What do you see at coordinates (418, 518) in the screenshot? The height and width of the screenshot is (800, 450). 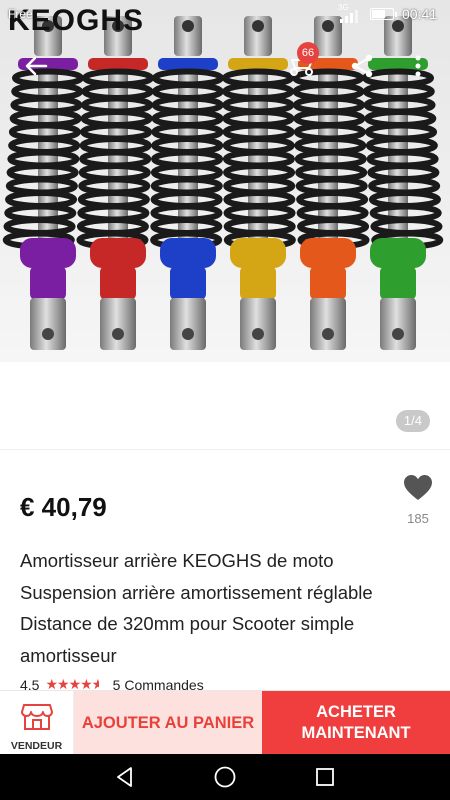 I see `wishlist-count: 185` at bounding box center [418, 518].